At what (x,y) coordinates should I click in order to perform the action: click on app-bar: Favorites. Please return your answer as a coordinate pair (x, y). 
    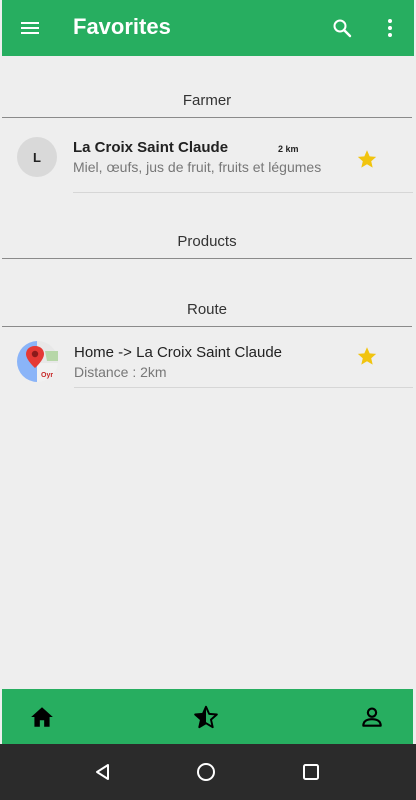
    Looking at the image, I should click on (208, 28).